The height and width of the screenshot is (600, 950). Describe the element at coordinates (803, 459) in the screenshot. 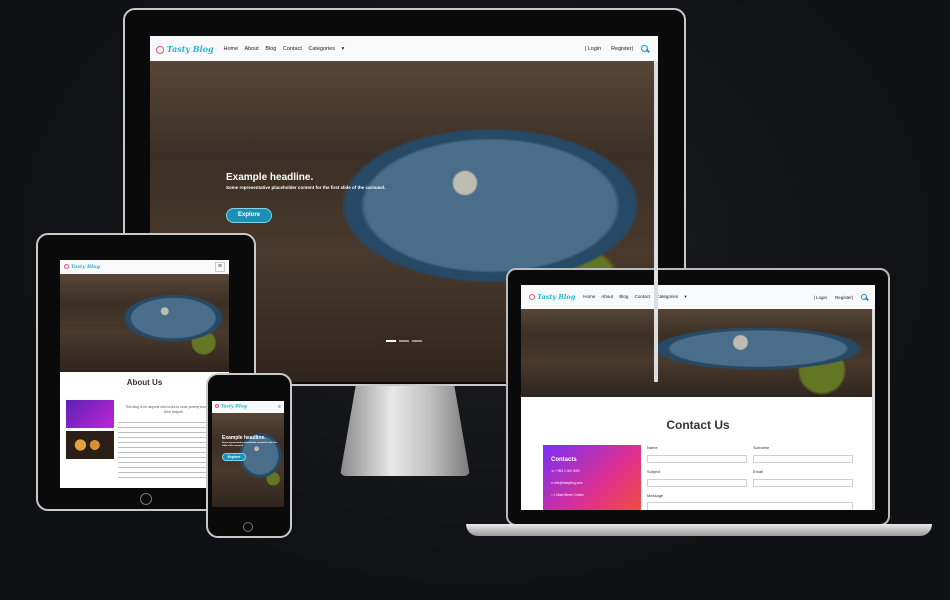

I see `surname-field` at that location.